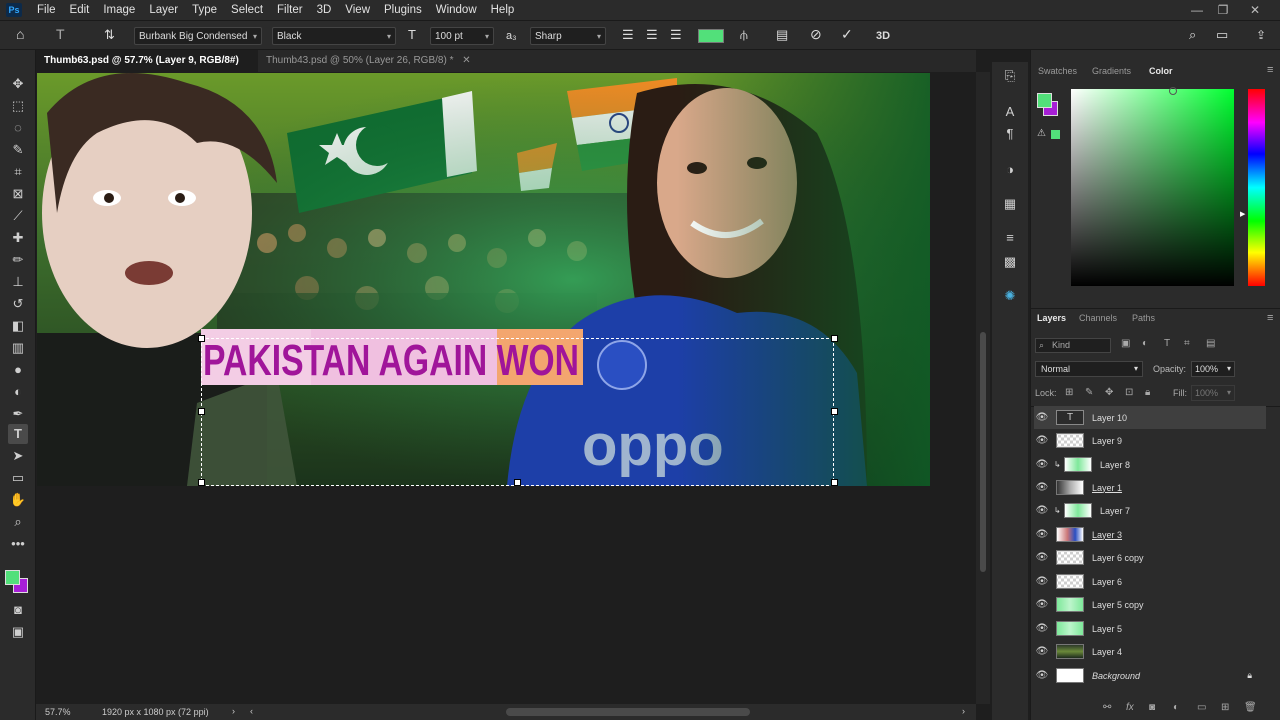 This screenshot has width=1280, height=720. Describe the element at coordinates (1115, 511) in the screenshot. I see `layer-name: Layer 7` at that location.